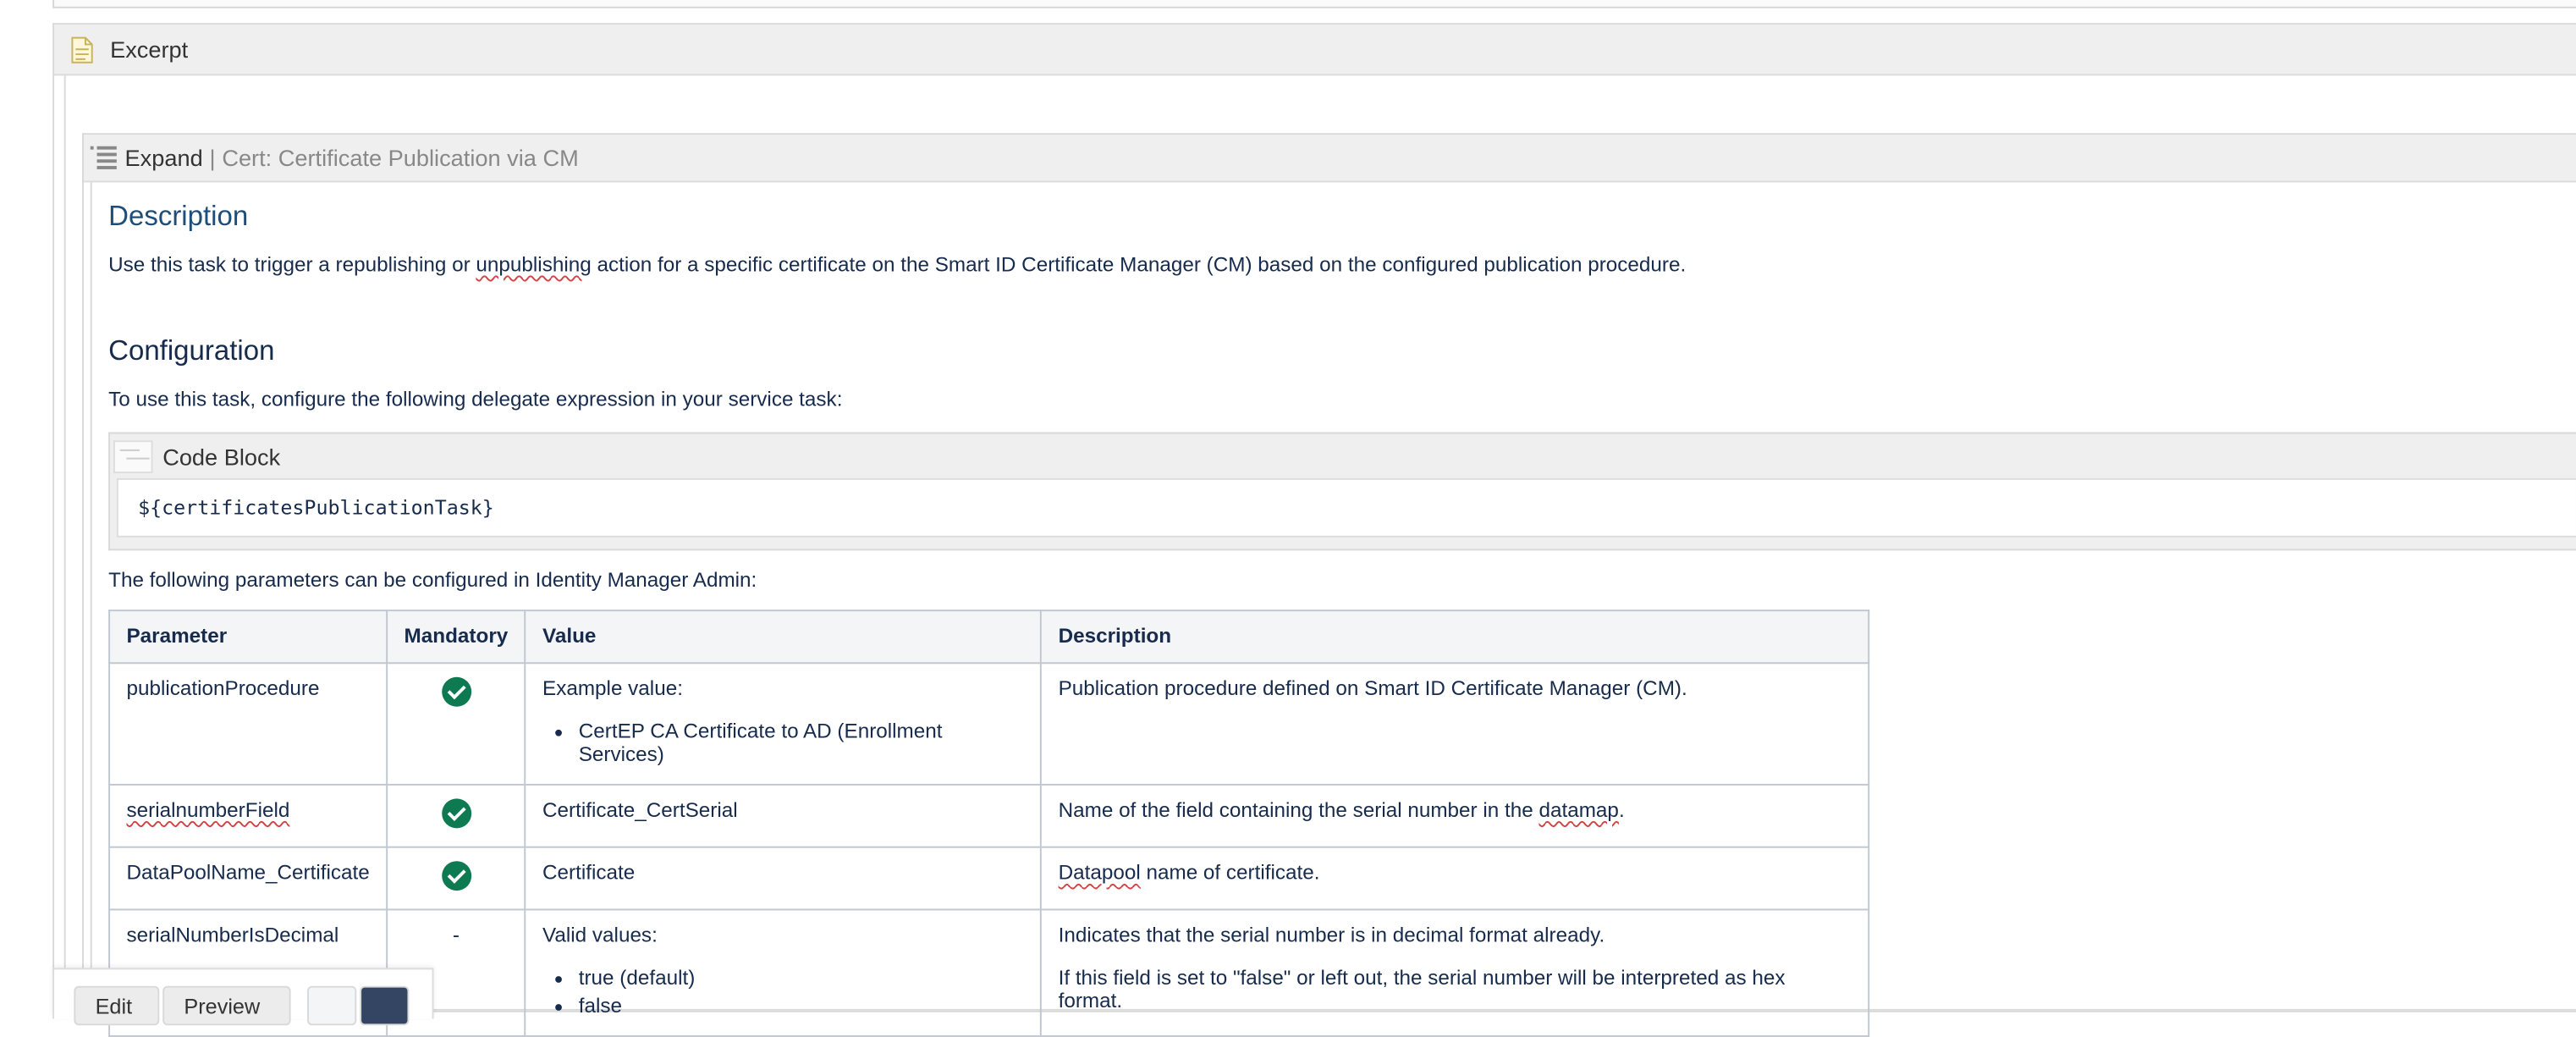  What do you see at coordinates (1346, 507) in the screenshot?
I see `code-content: ${certificatesPublicationTask}` at bounding box center [1346, 507].